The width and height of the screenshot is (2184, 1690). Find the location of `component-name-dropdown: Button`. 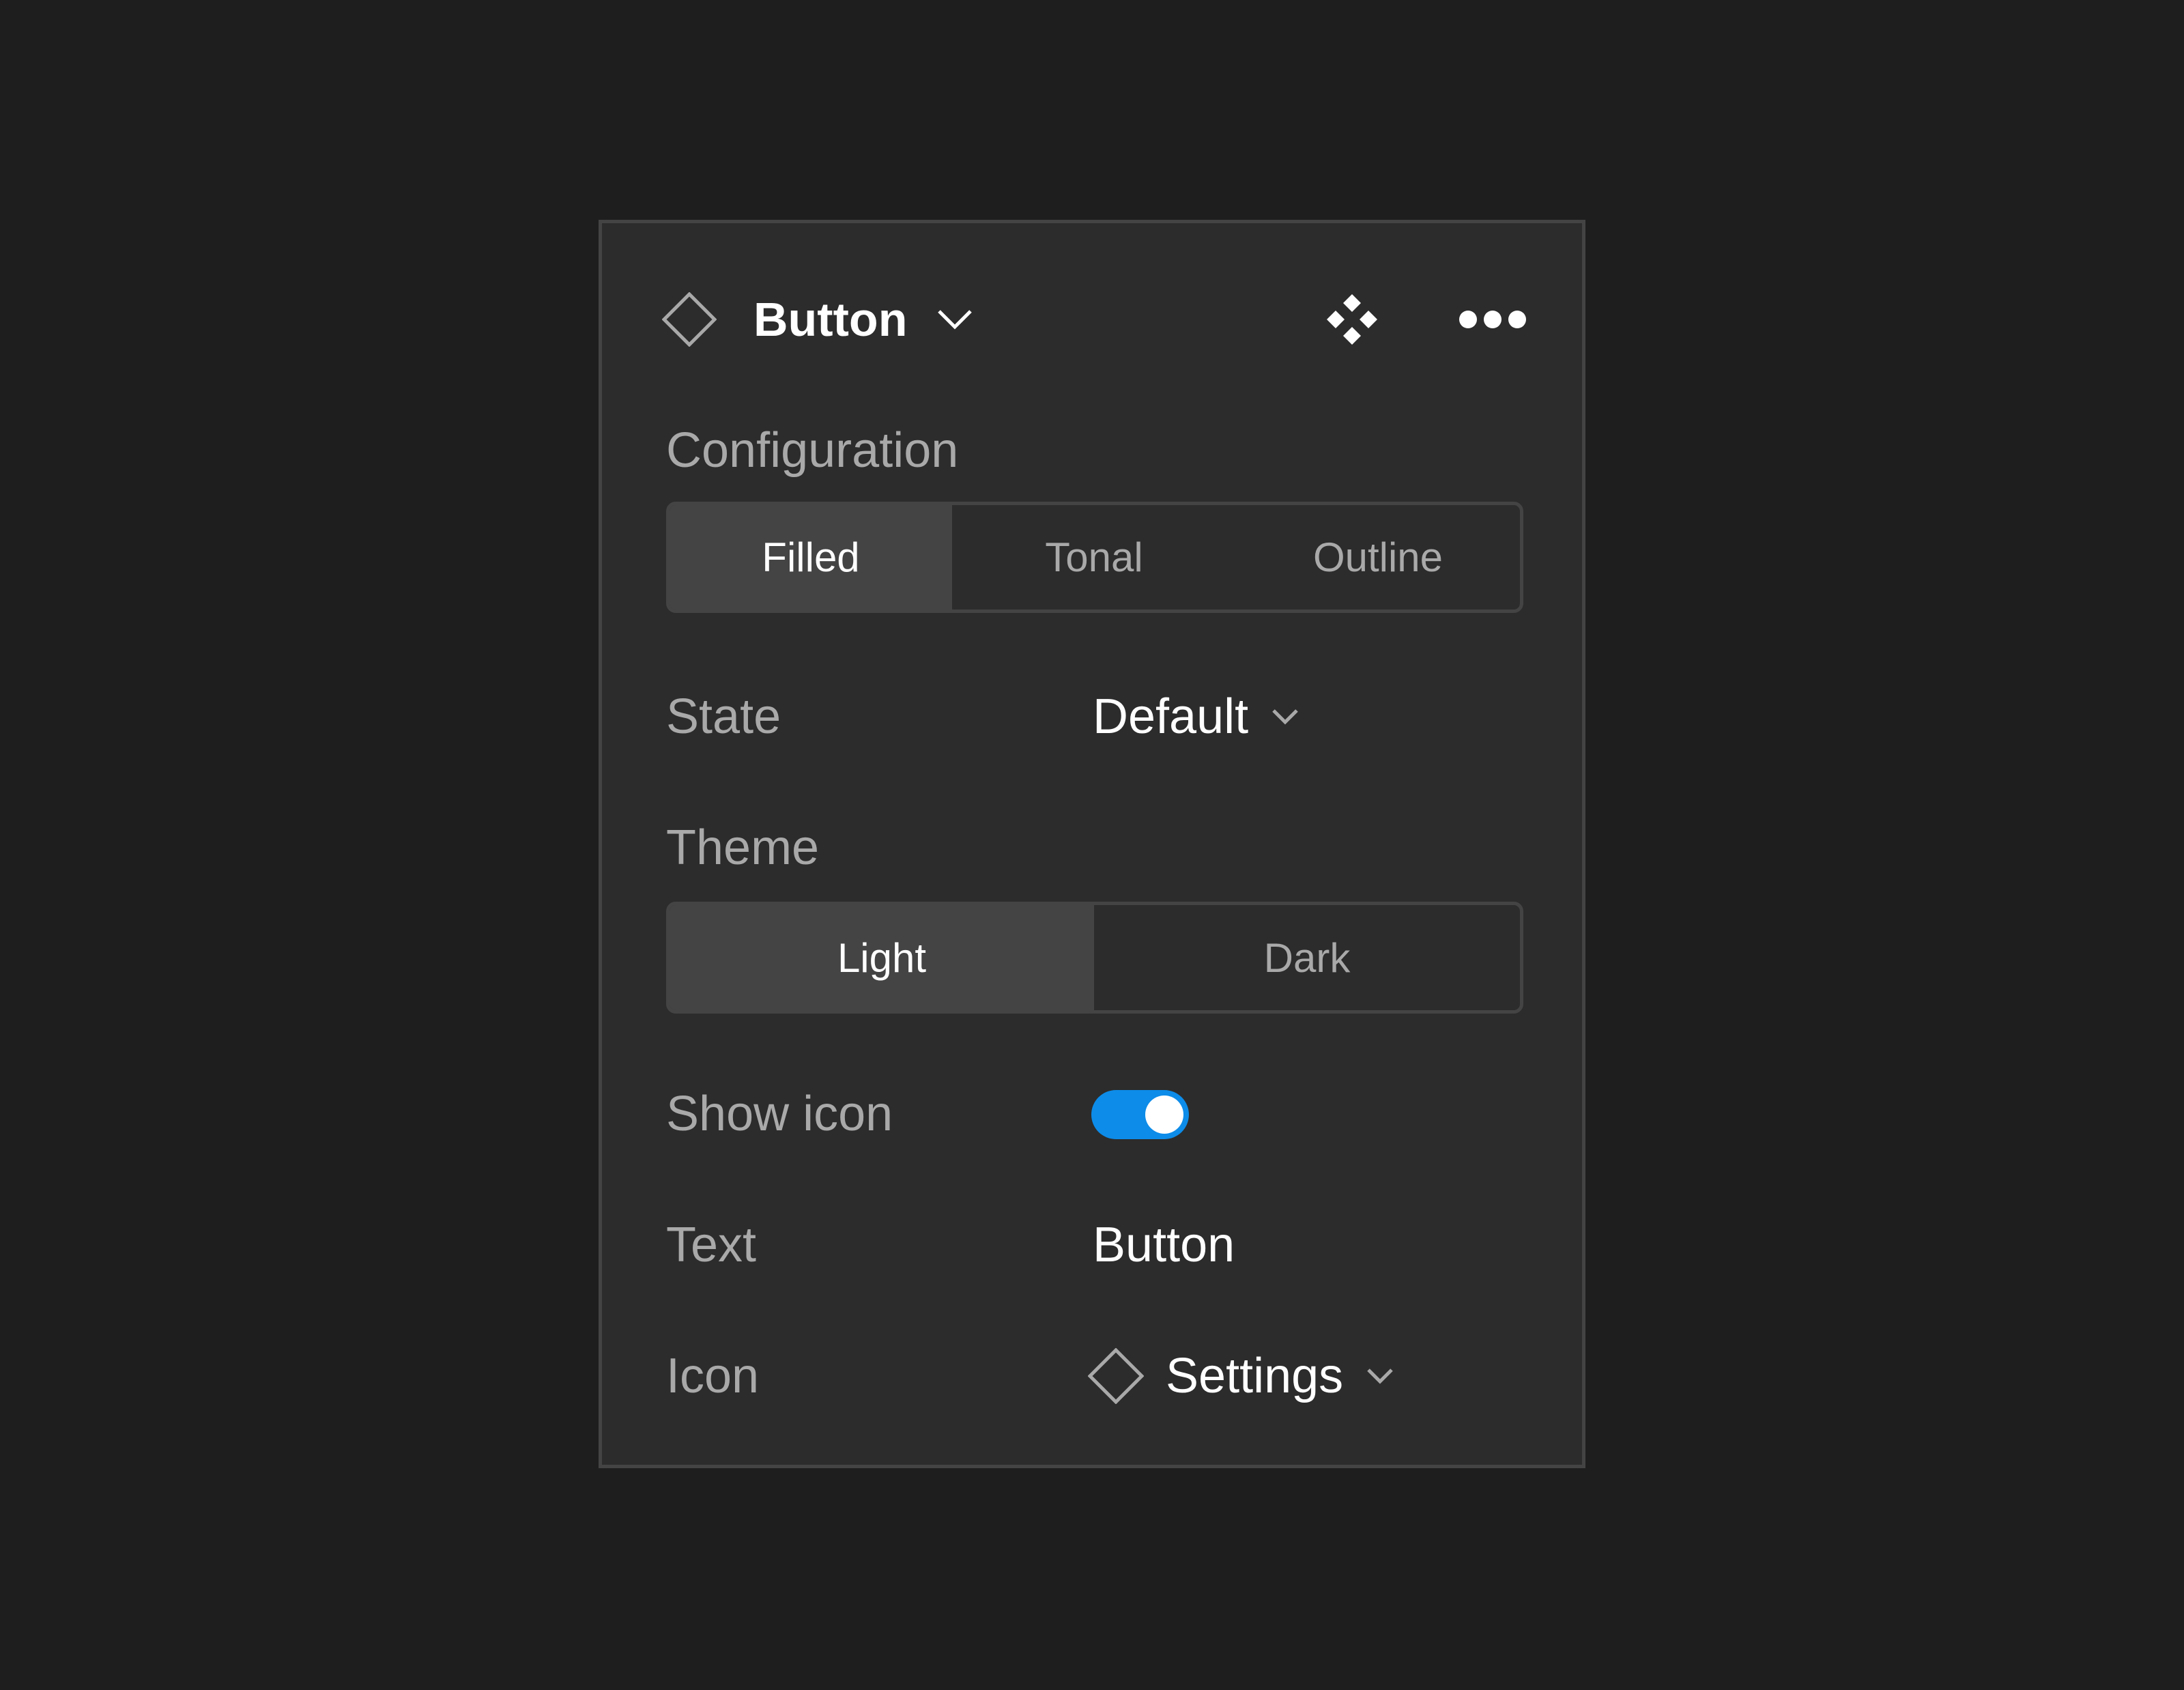

component-name-dropdown: Button is located at coordinates (863, 319).